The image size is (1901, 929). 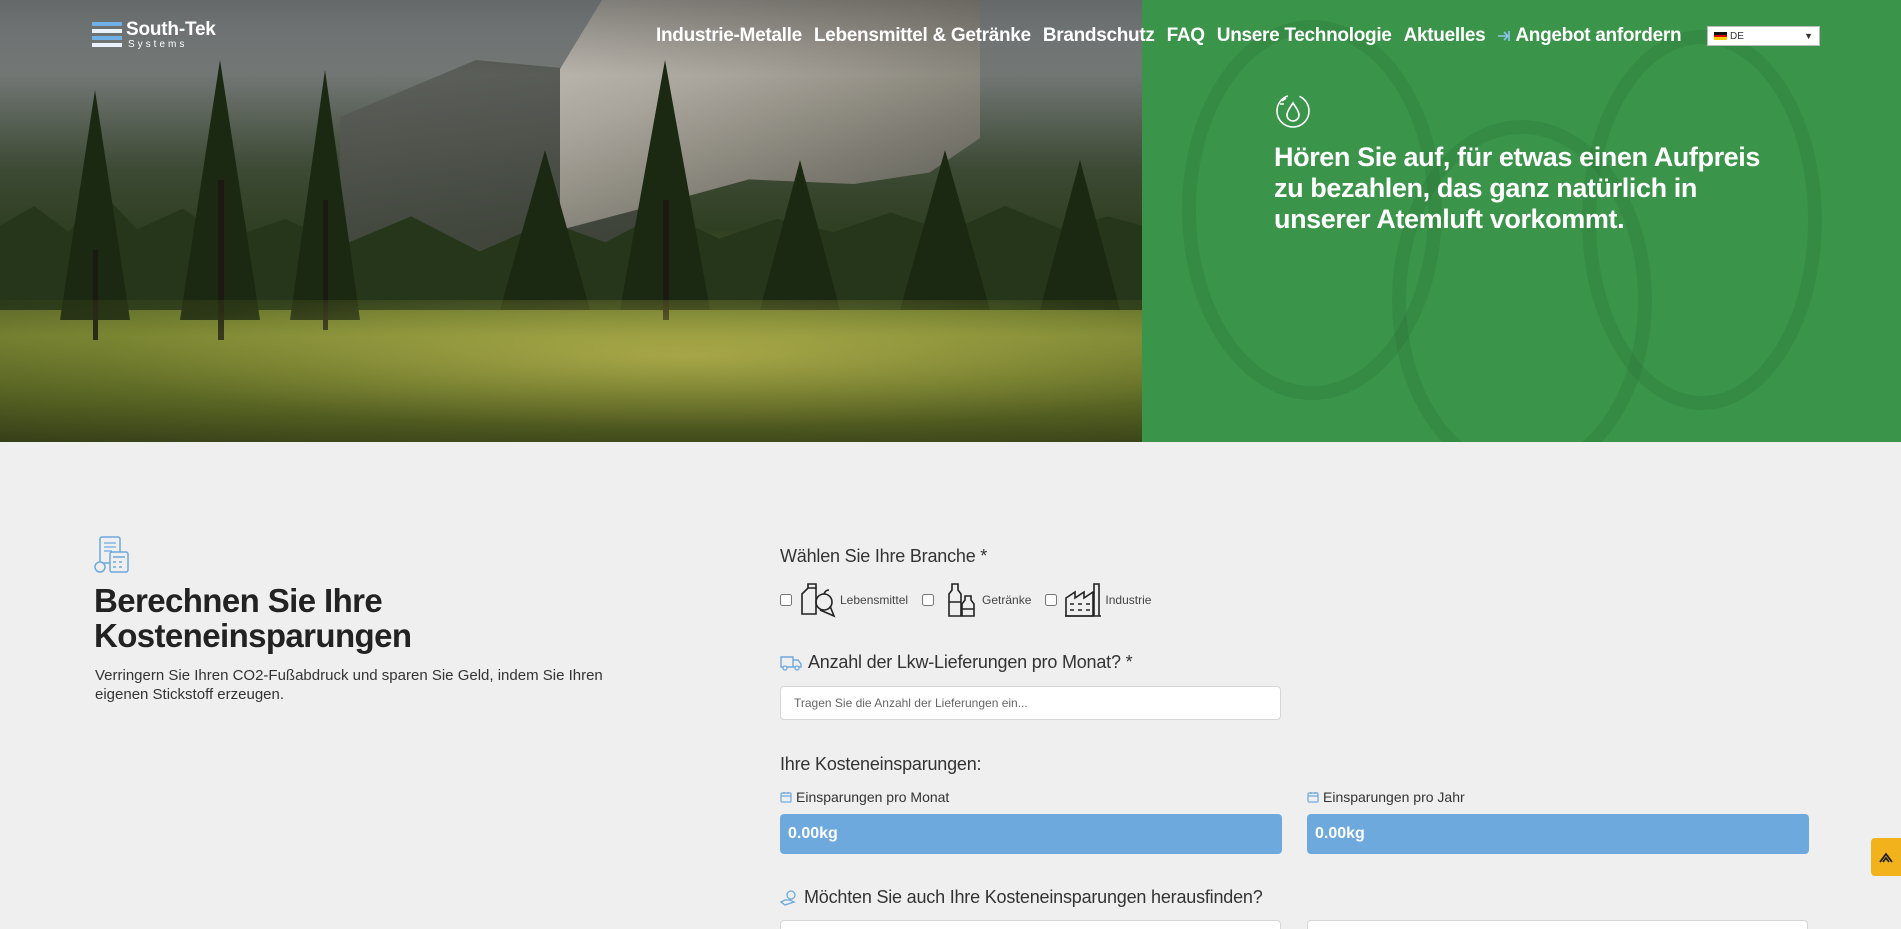 I want to click on cost-input-right, so click(x=1557, y=924).